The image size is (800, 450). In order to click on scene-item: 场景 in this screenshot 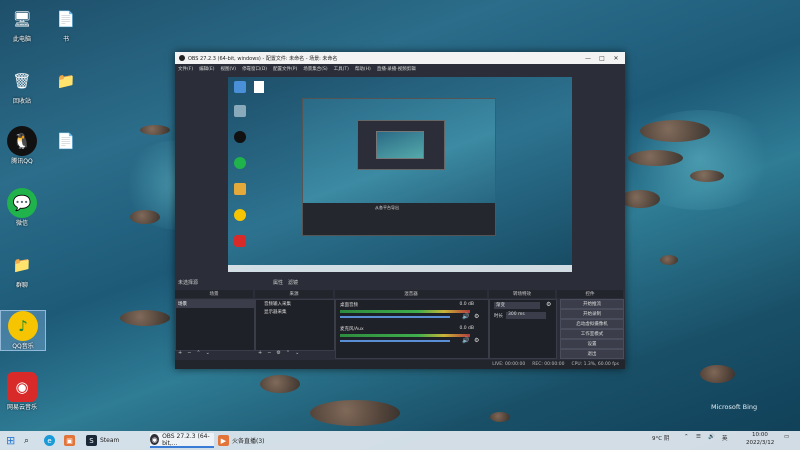, I will do `click(215, 304)`.